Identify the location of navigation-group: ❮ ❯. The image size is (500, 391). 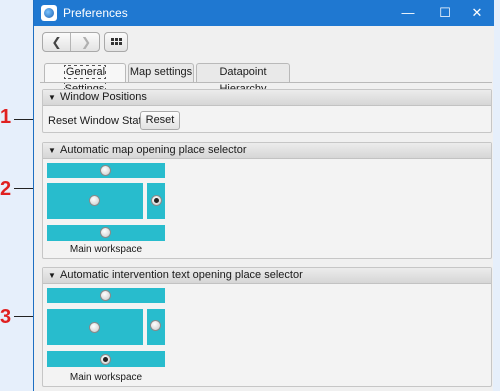
(71, 42).